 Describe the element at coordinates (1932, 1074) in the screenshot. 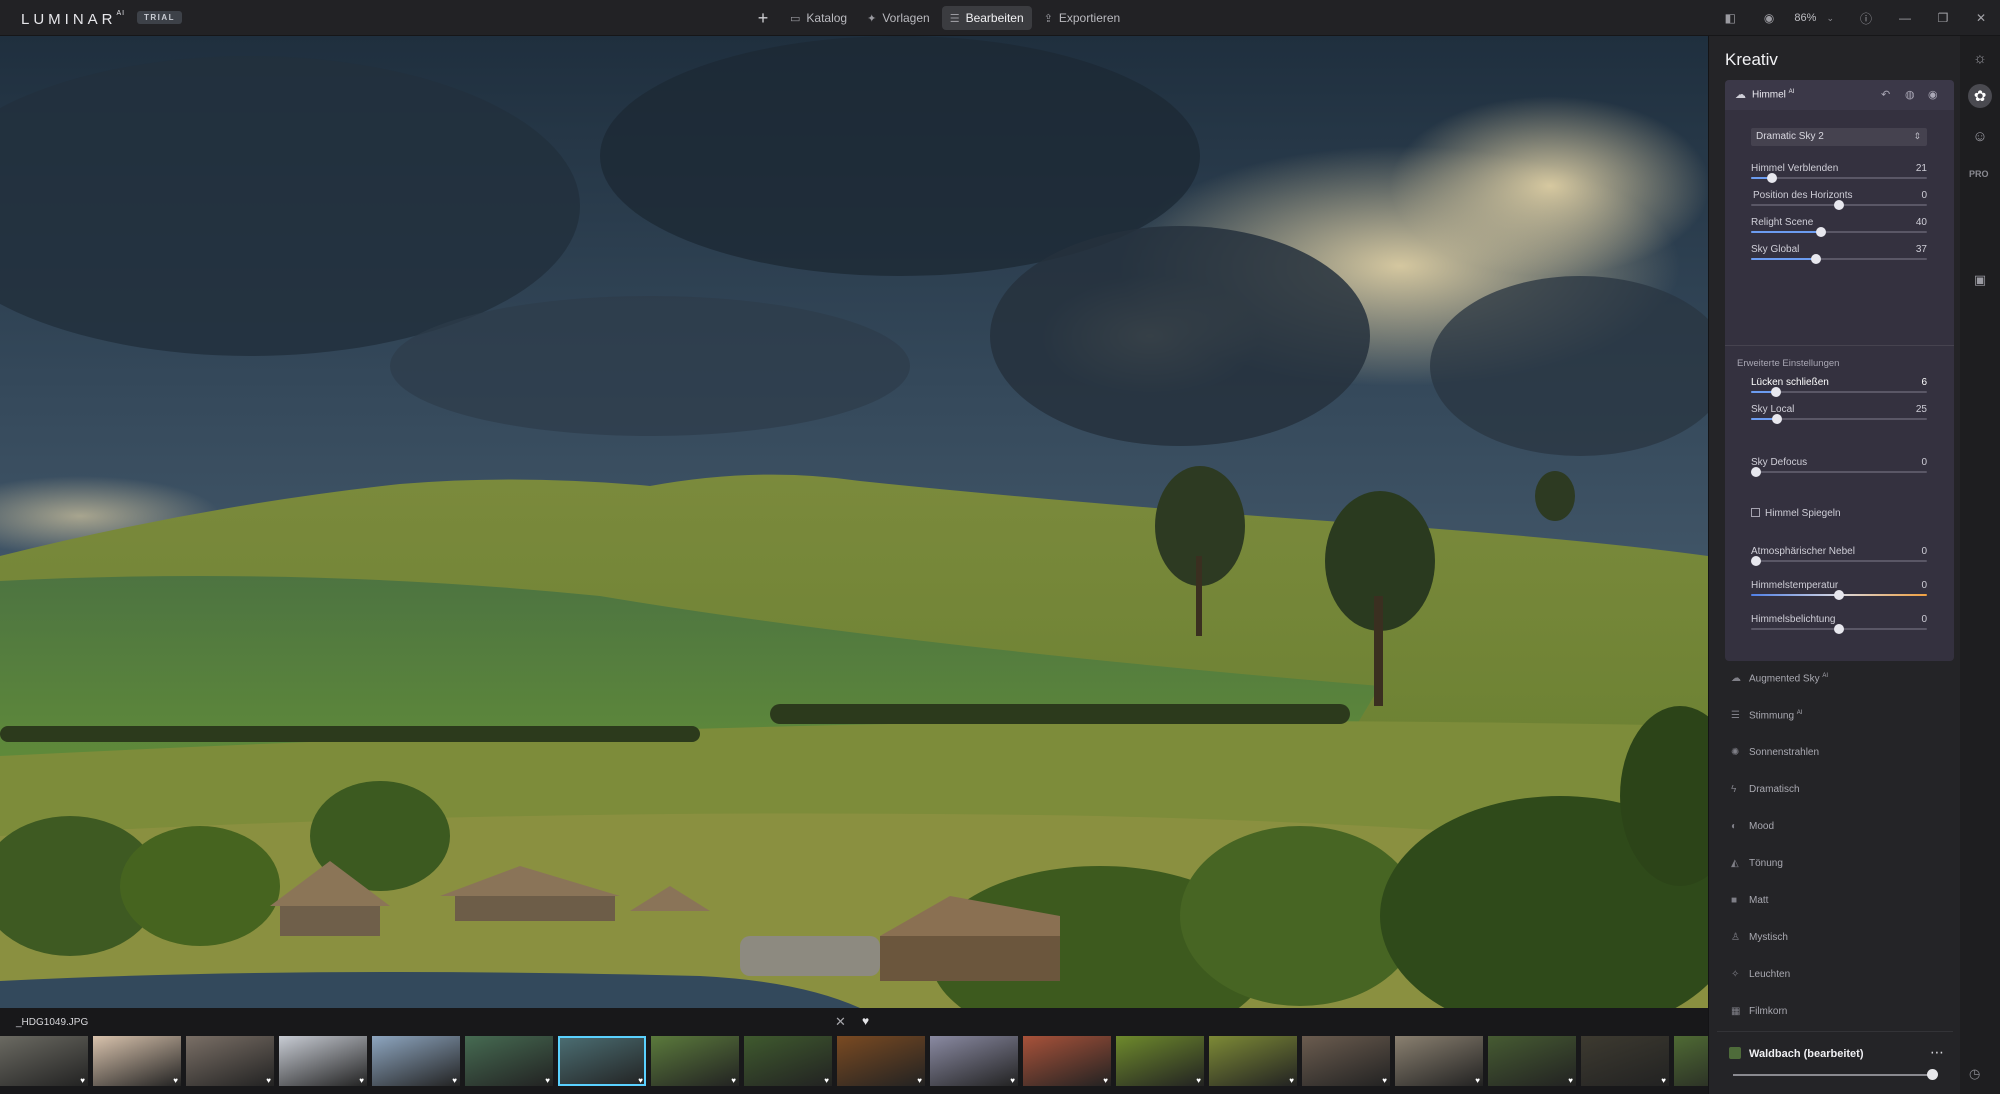

I see `preset-amount-knob` at that location.